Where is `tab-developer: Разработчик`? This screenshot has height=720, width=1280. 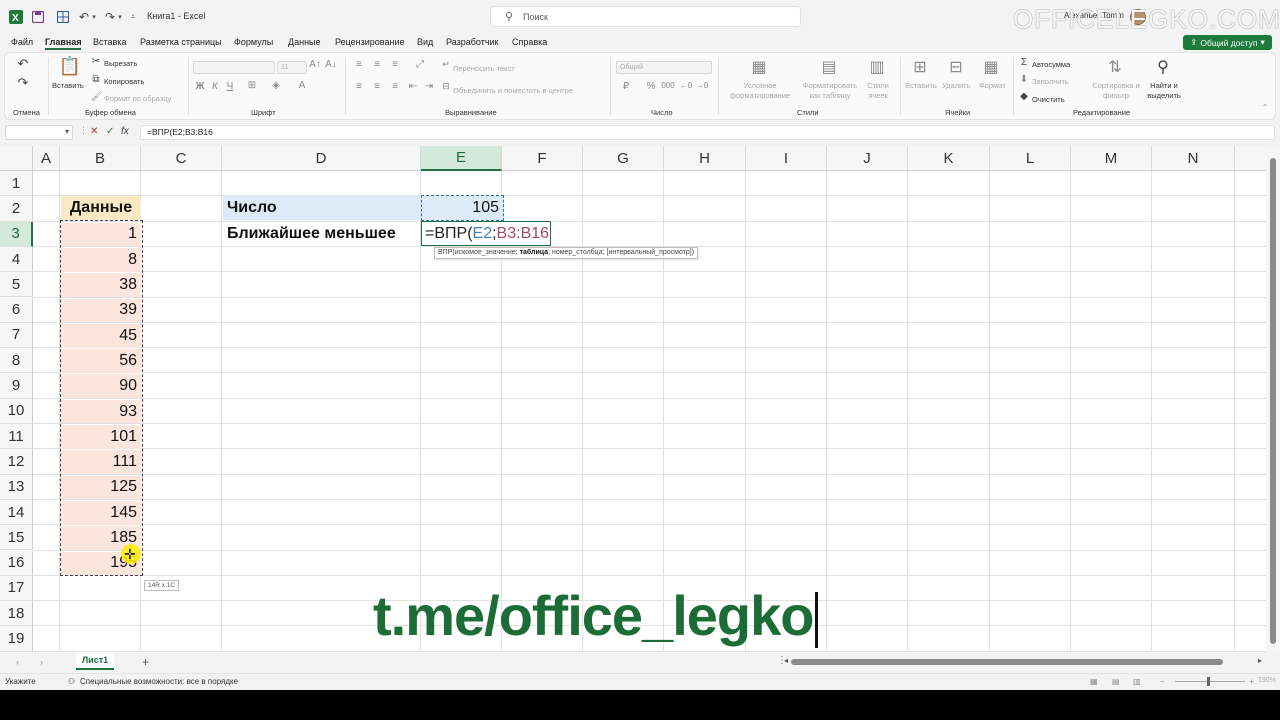 tab-developer: Разработчик is located at coordinates (472, 42).